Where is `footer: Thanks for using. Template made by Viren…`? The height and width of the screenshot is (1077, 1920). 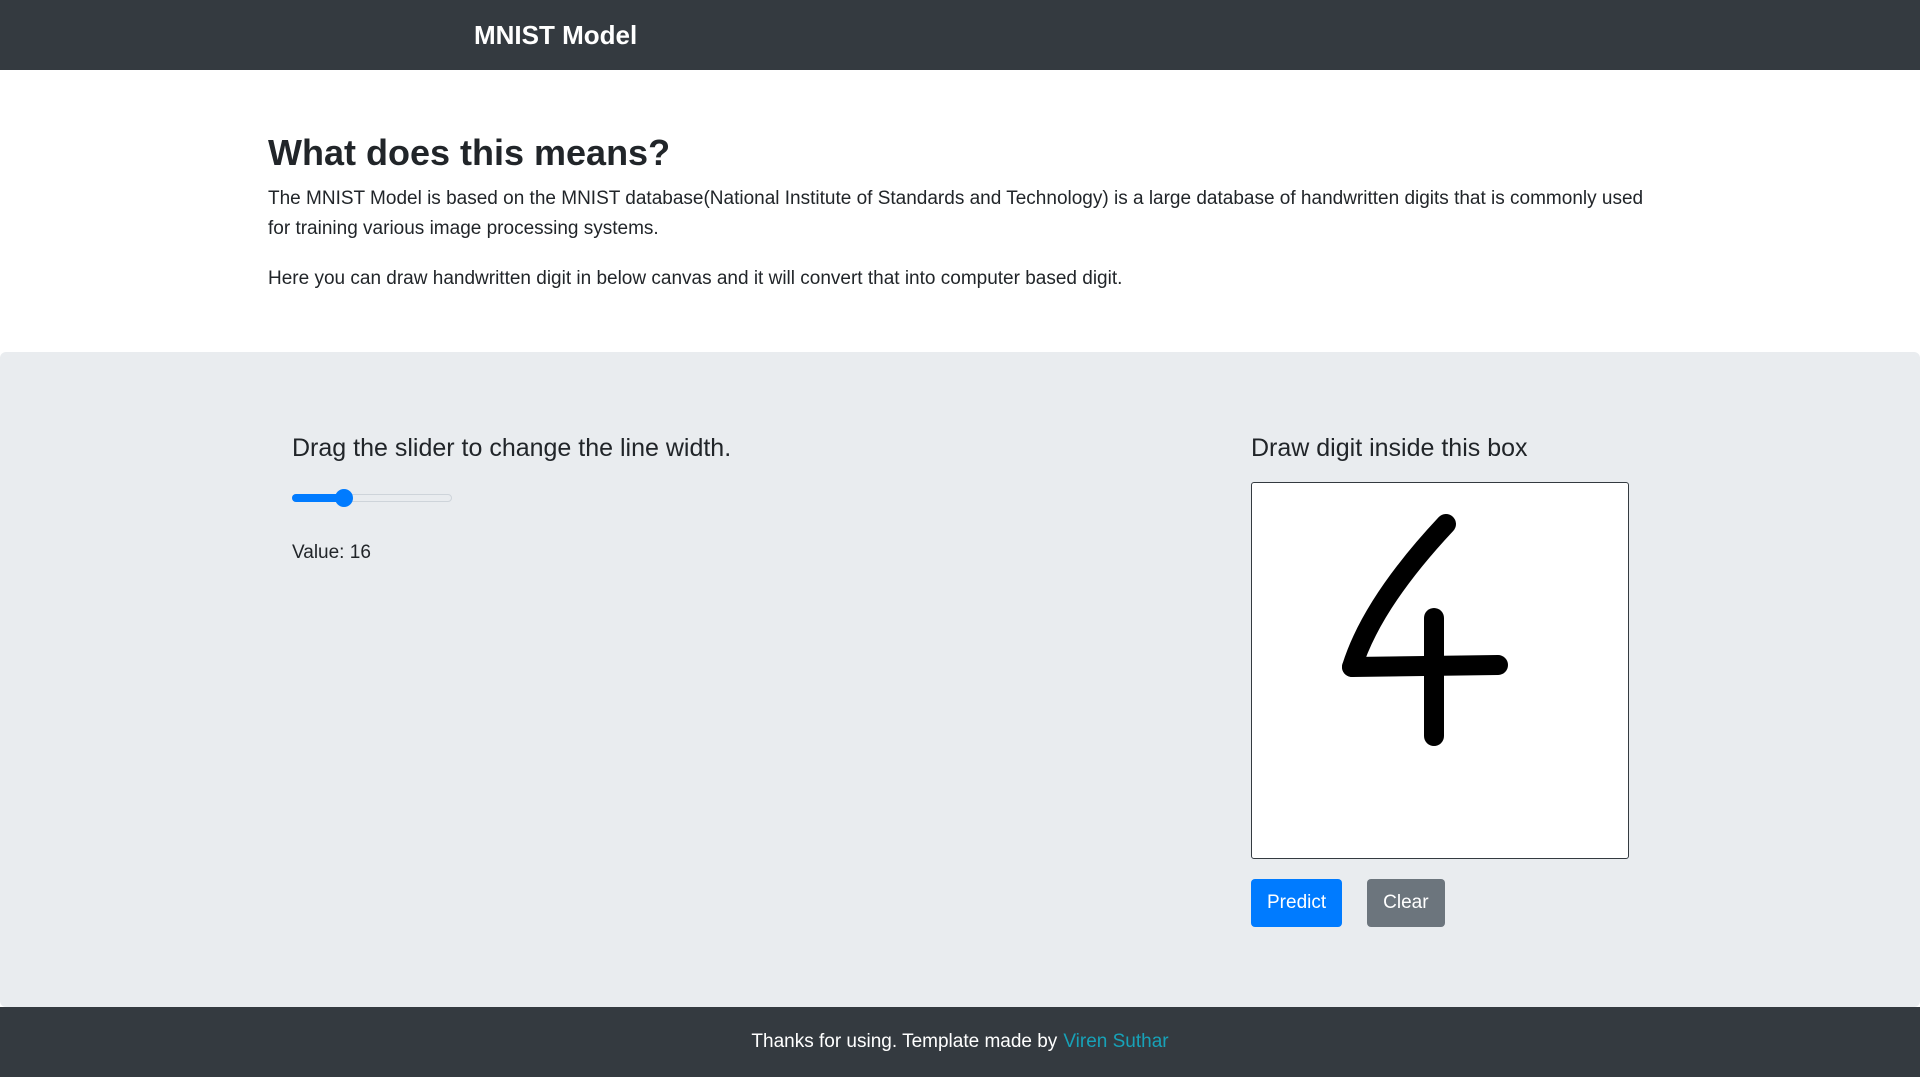
footer: Thanks for using. Template made by Viren… is located at coordinates (960, 1042).